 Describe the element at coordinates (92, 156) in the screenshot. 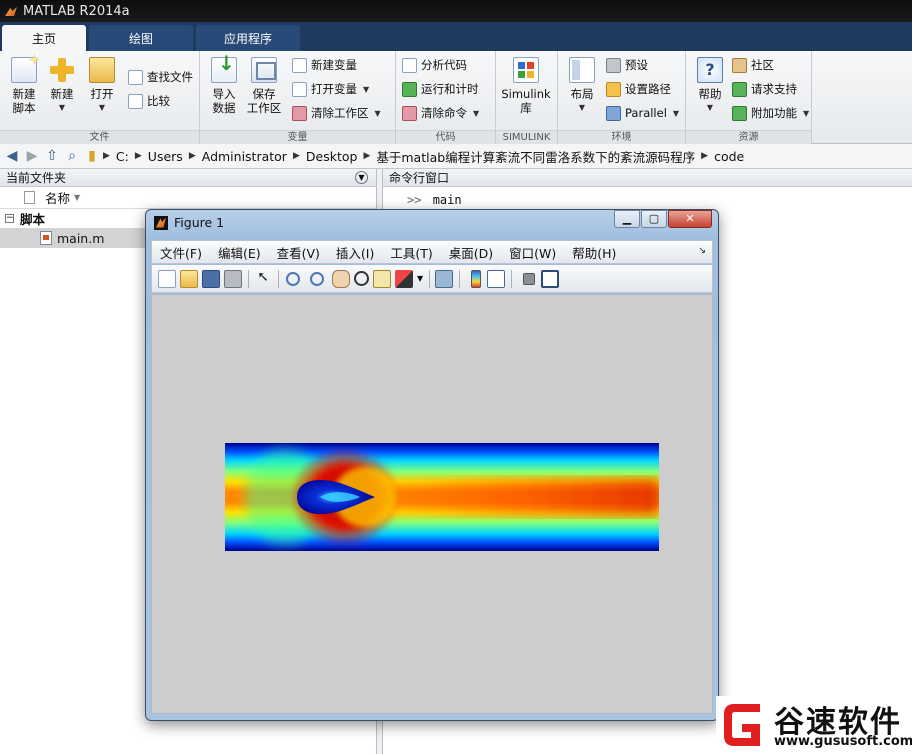

I see `folder-icon: ▮` at that location.